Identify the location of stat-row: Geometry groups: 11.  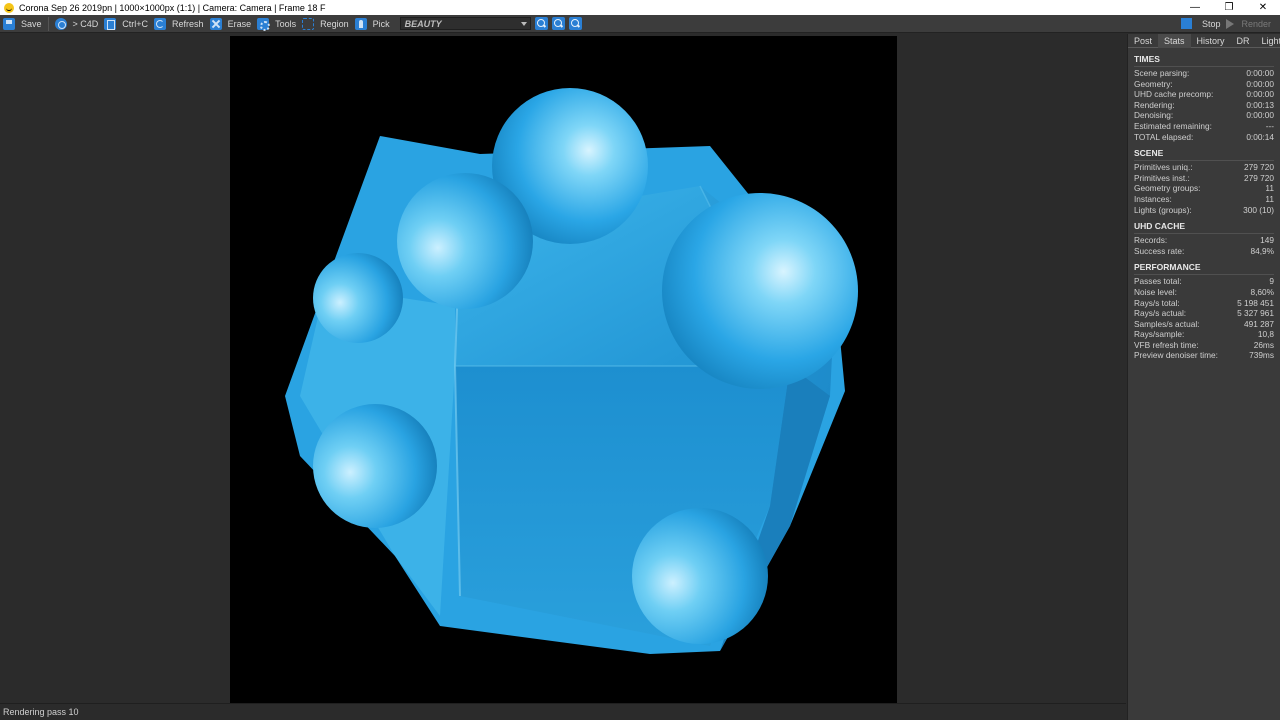
(1204, 188).